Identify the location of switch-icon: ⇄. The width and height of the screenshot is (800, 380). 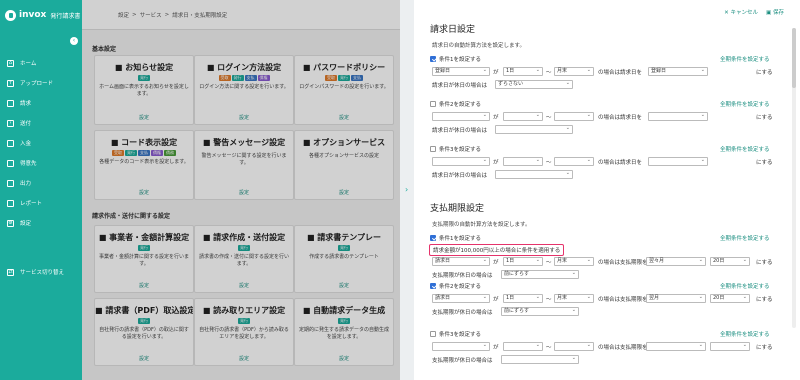
(10, 272).